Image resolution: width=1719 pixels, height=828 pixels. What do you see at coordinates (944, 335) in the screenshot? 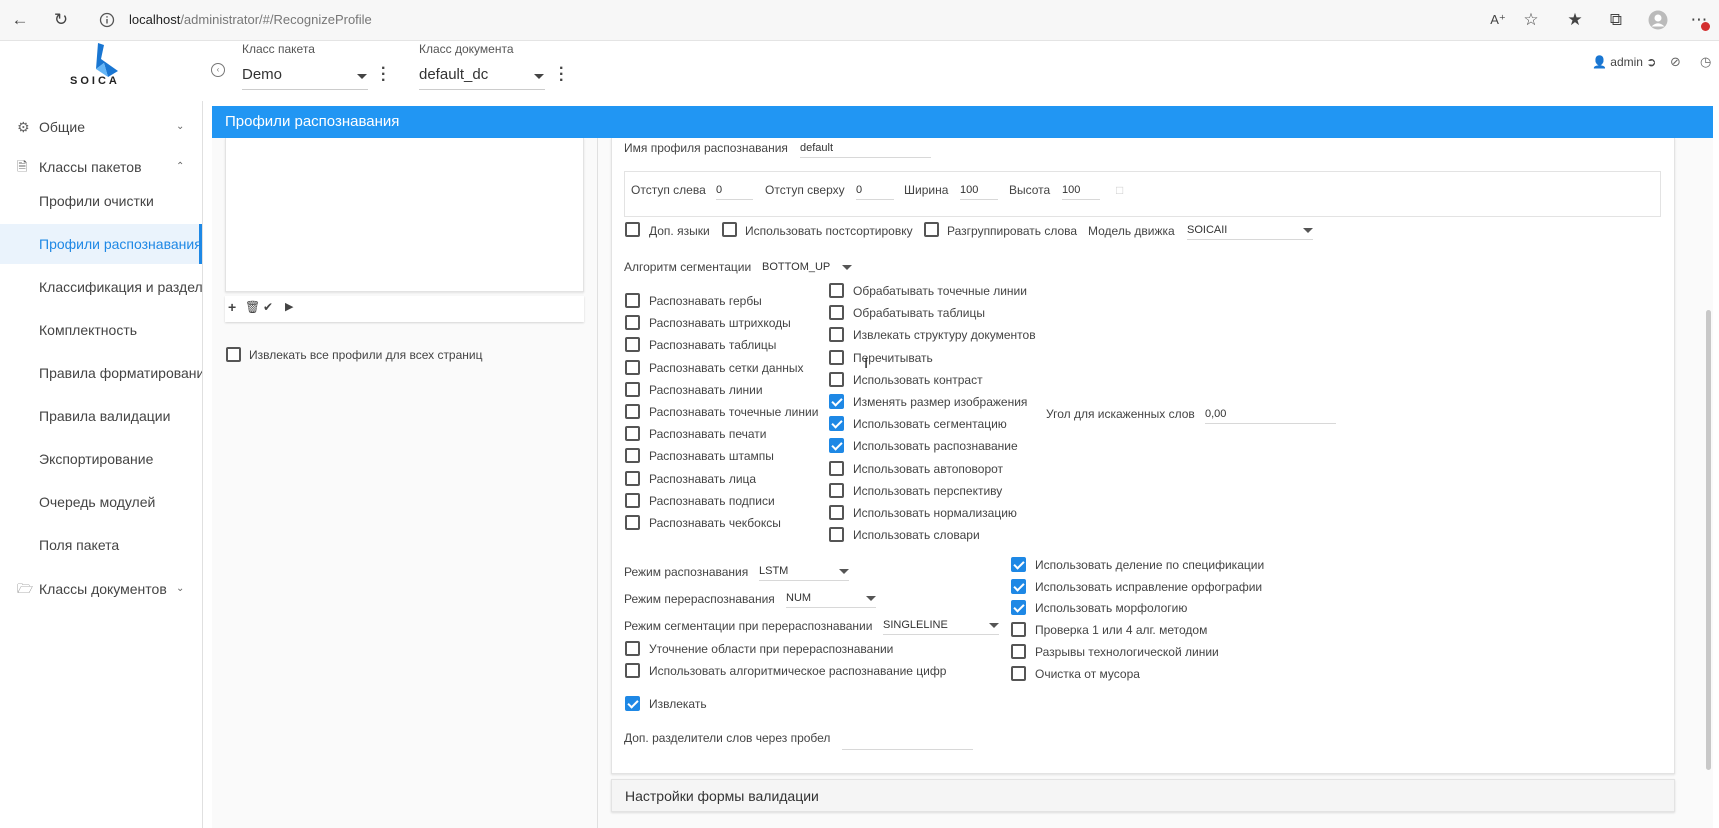
I see `col2-label: Извлекать структуру документов` at bounding box center [944, 335].